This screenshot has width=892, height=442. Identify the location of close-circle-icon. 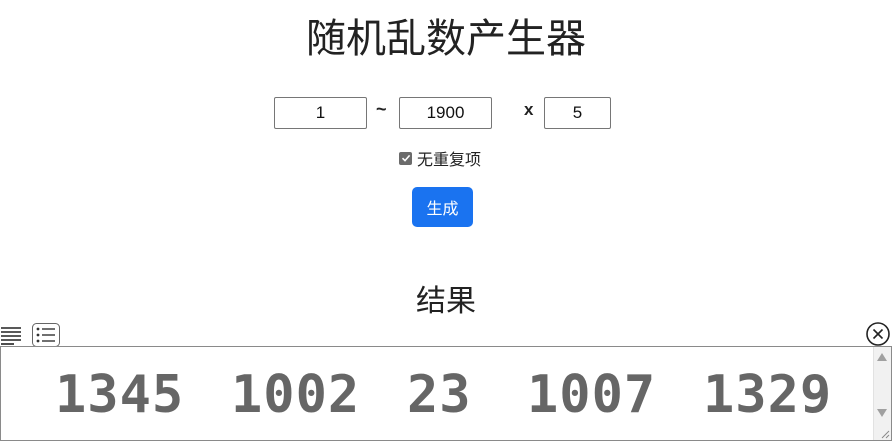
(878, 334).